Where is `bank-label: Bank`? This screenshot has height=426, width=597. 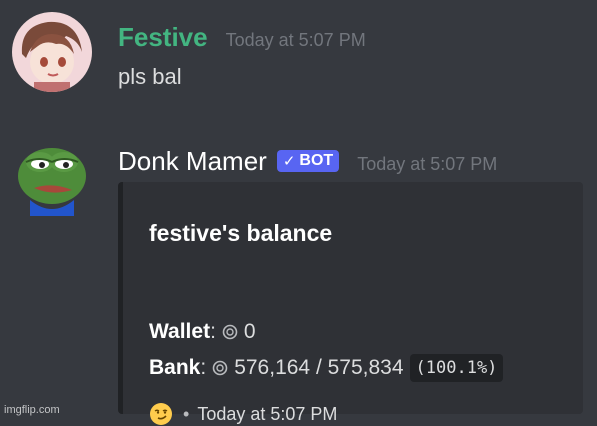
bank-label: Bank is located at coordinates (175, 367).